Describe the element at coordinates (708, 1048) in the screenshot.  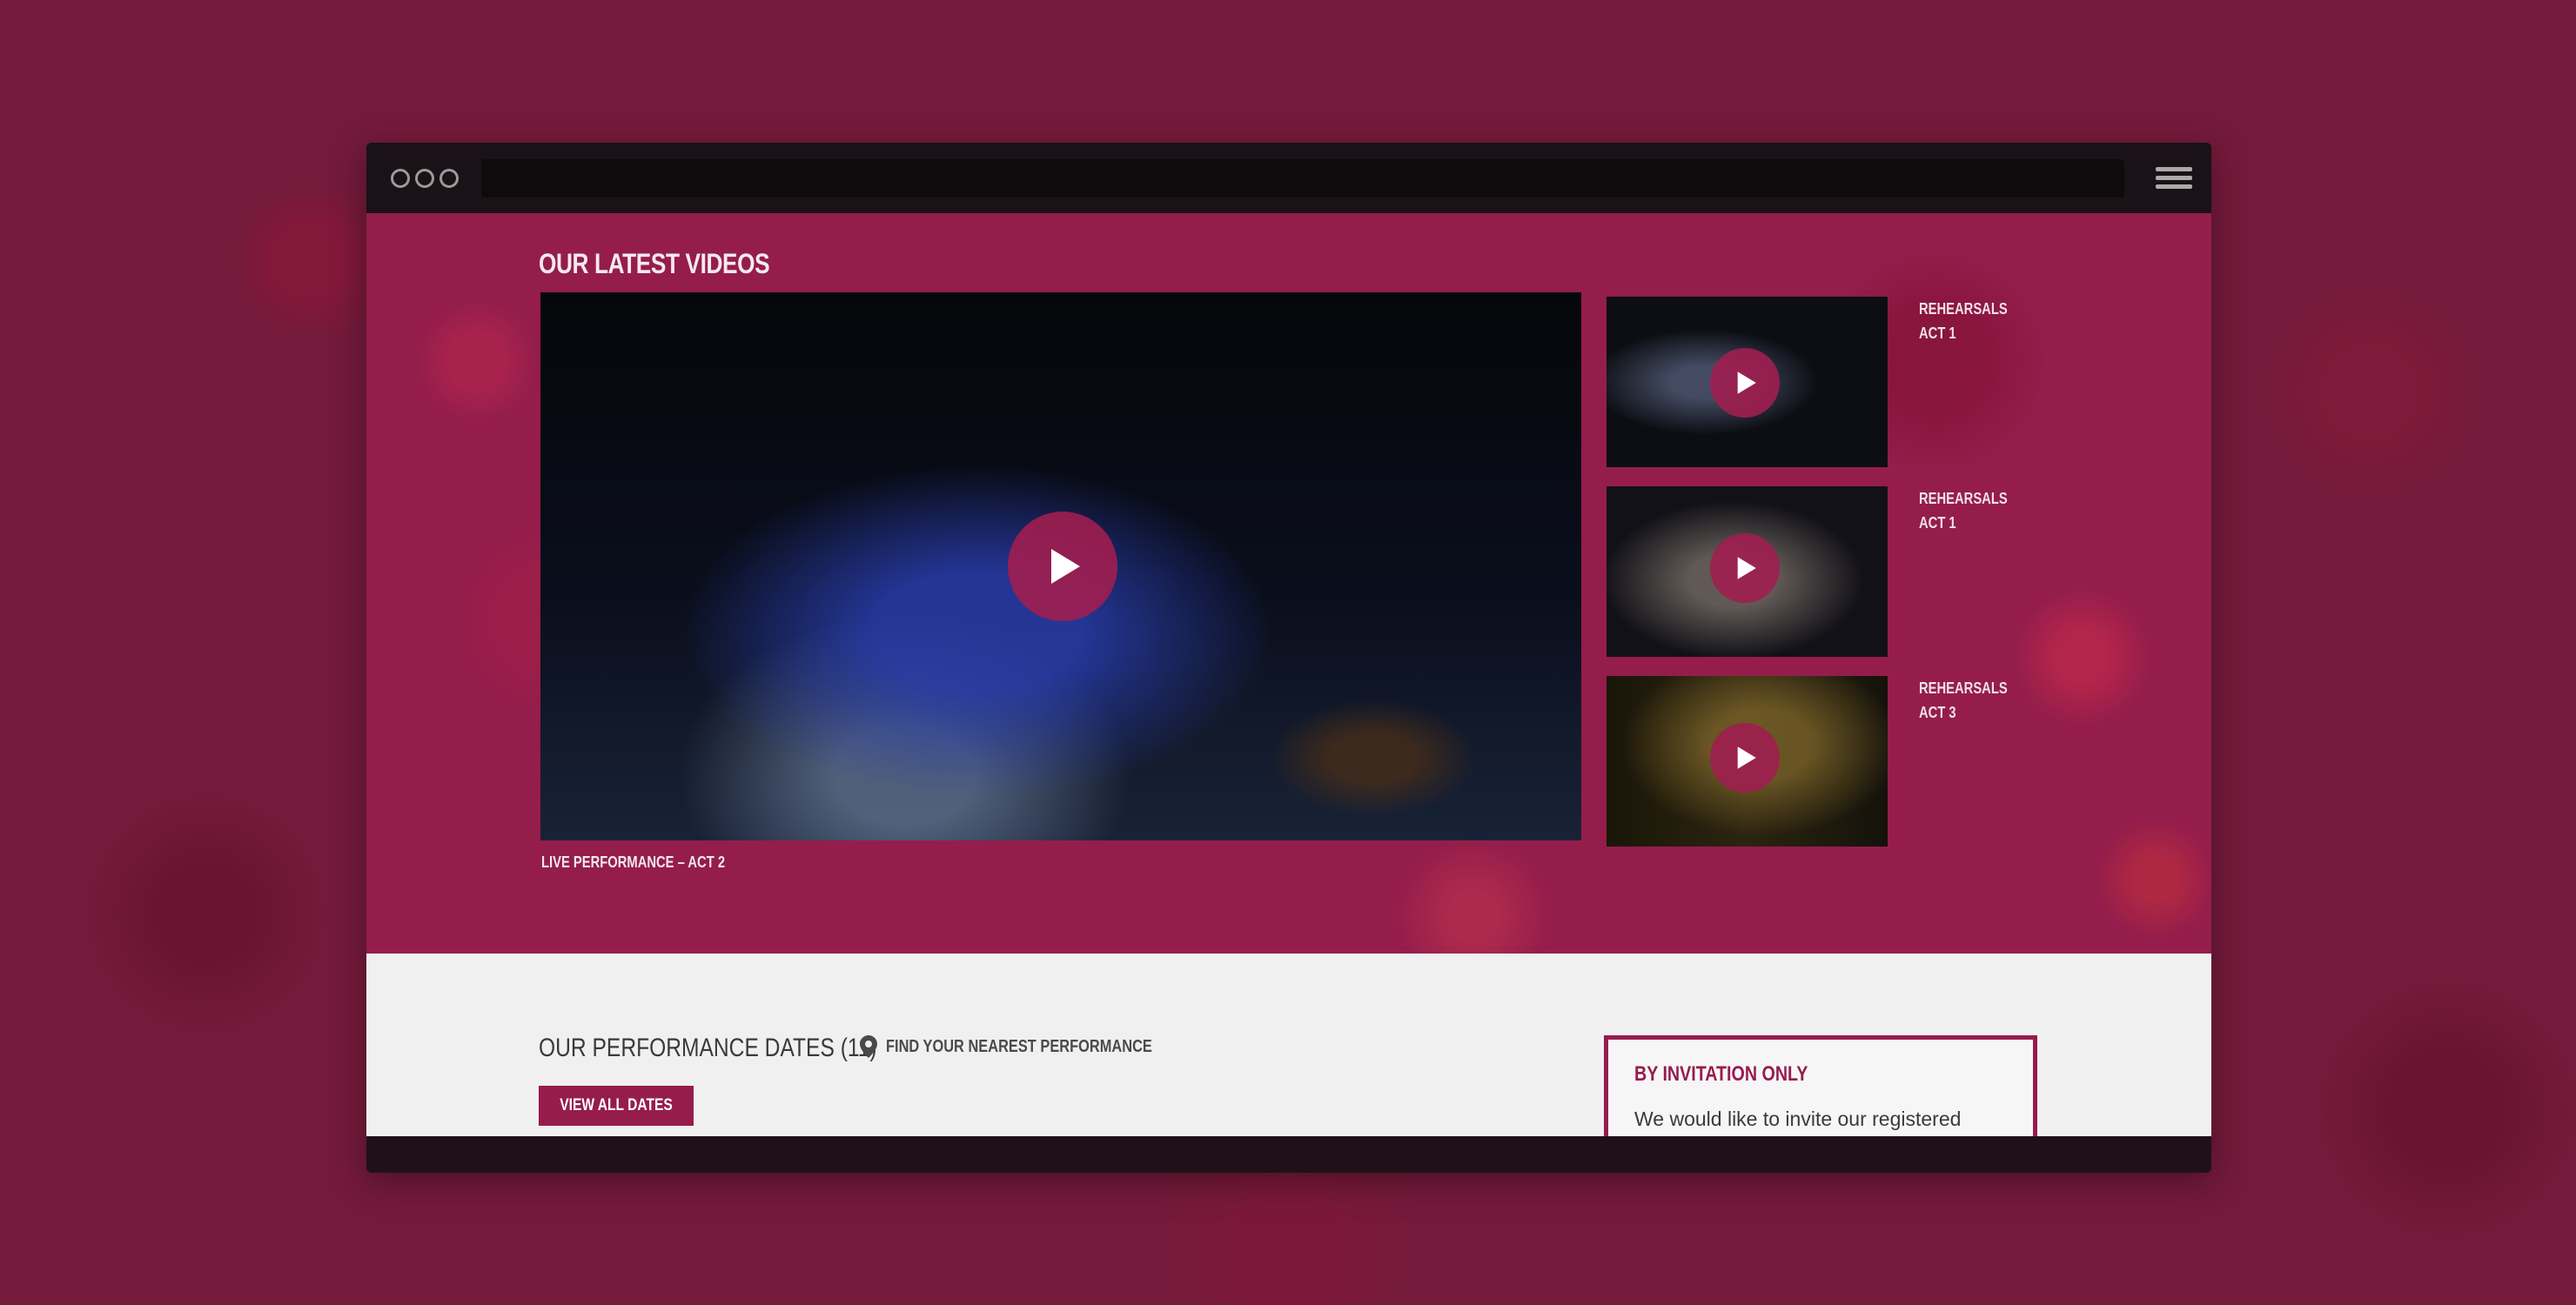
I see `performance-dates-title: OUR PERFORMANCE DATES (11)` at that location.